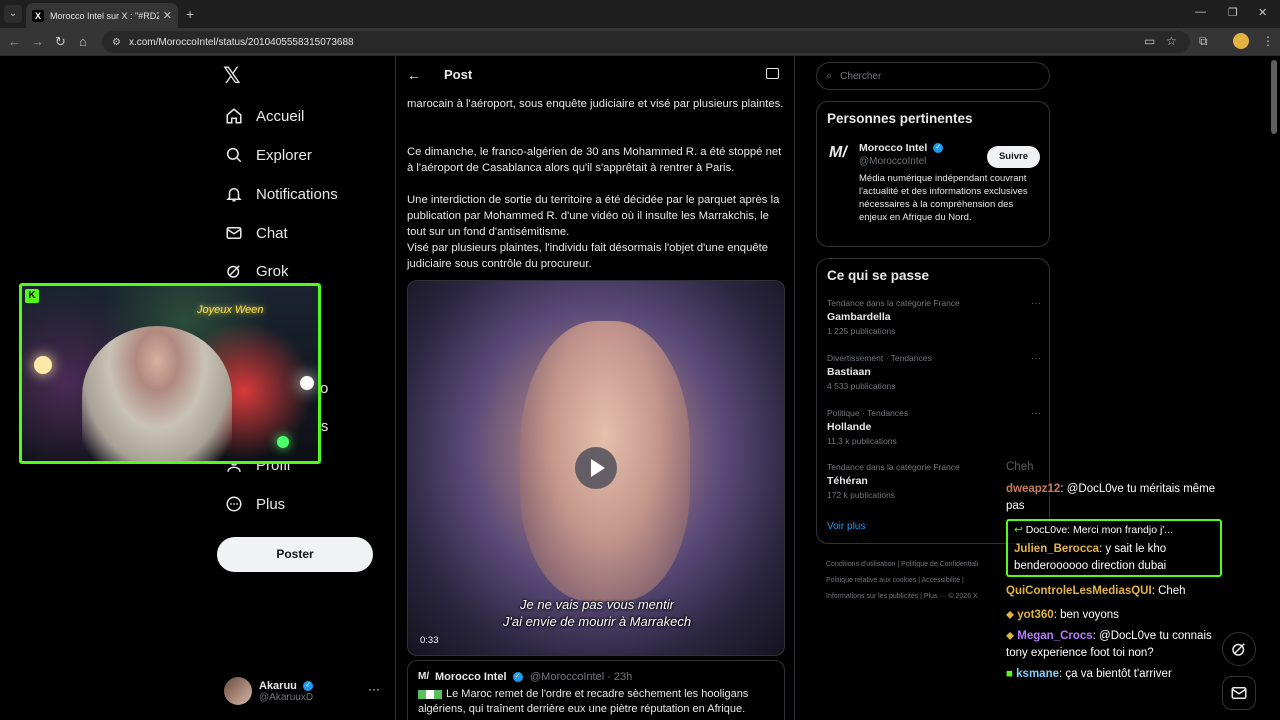  Describe the element at coordinates (13, 14) in the screenshot. I see `tab-list-button: ⌄` at that location.